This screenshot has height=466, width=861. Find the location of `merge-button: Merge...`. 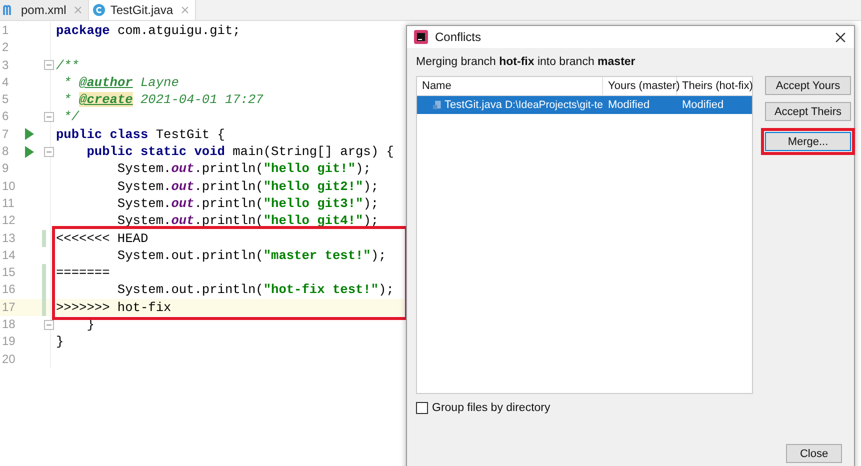

merge-button: Merge... is located at coordinates (808, 141).